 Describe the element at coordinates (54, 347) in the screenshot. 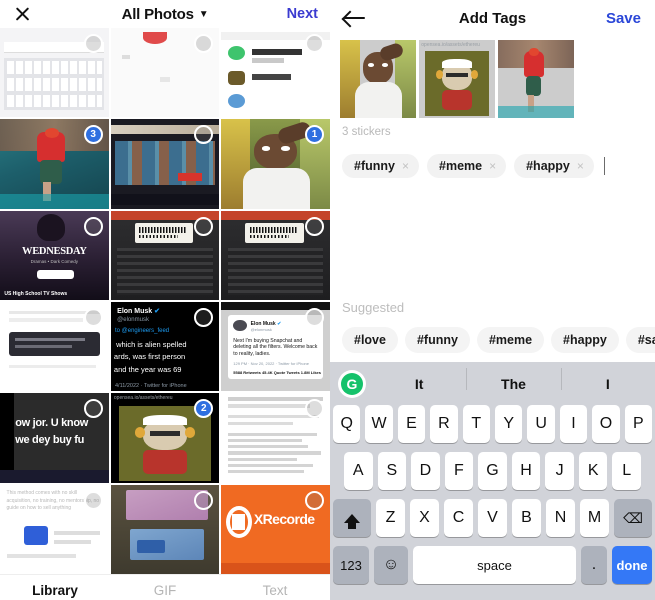

I see `white-document-screenshot` at that location.